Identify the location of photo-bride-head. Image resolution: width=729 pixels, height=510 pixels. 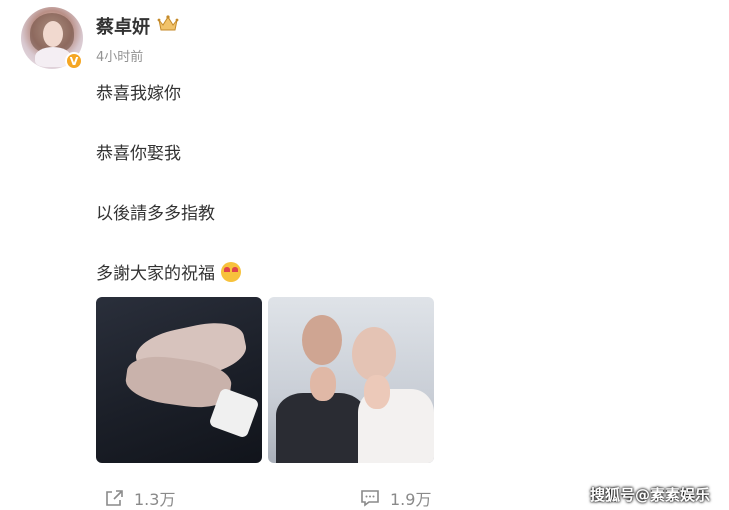
(374, 354).